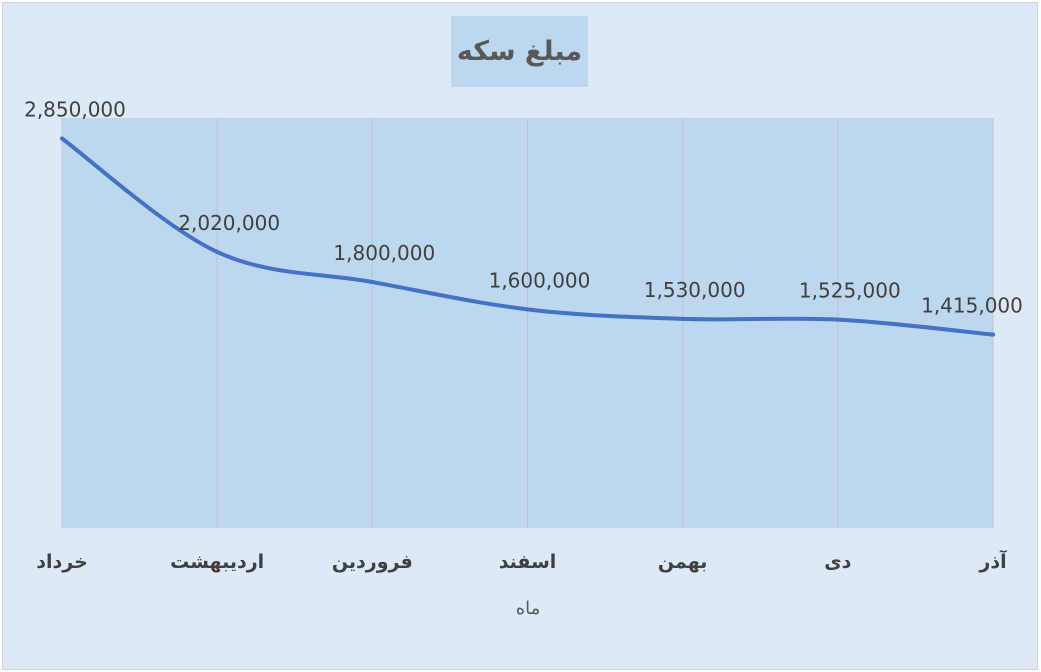 This screenshot has width=1041, height=672. I want to click on category-label-7: آذر, so click(992, 561).